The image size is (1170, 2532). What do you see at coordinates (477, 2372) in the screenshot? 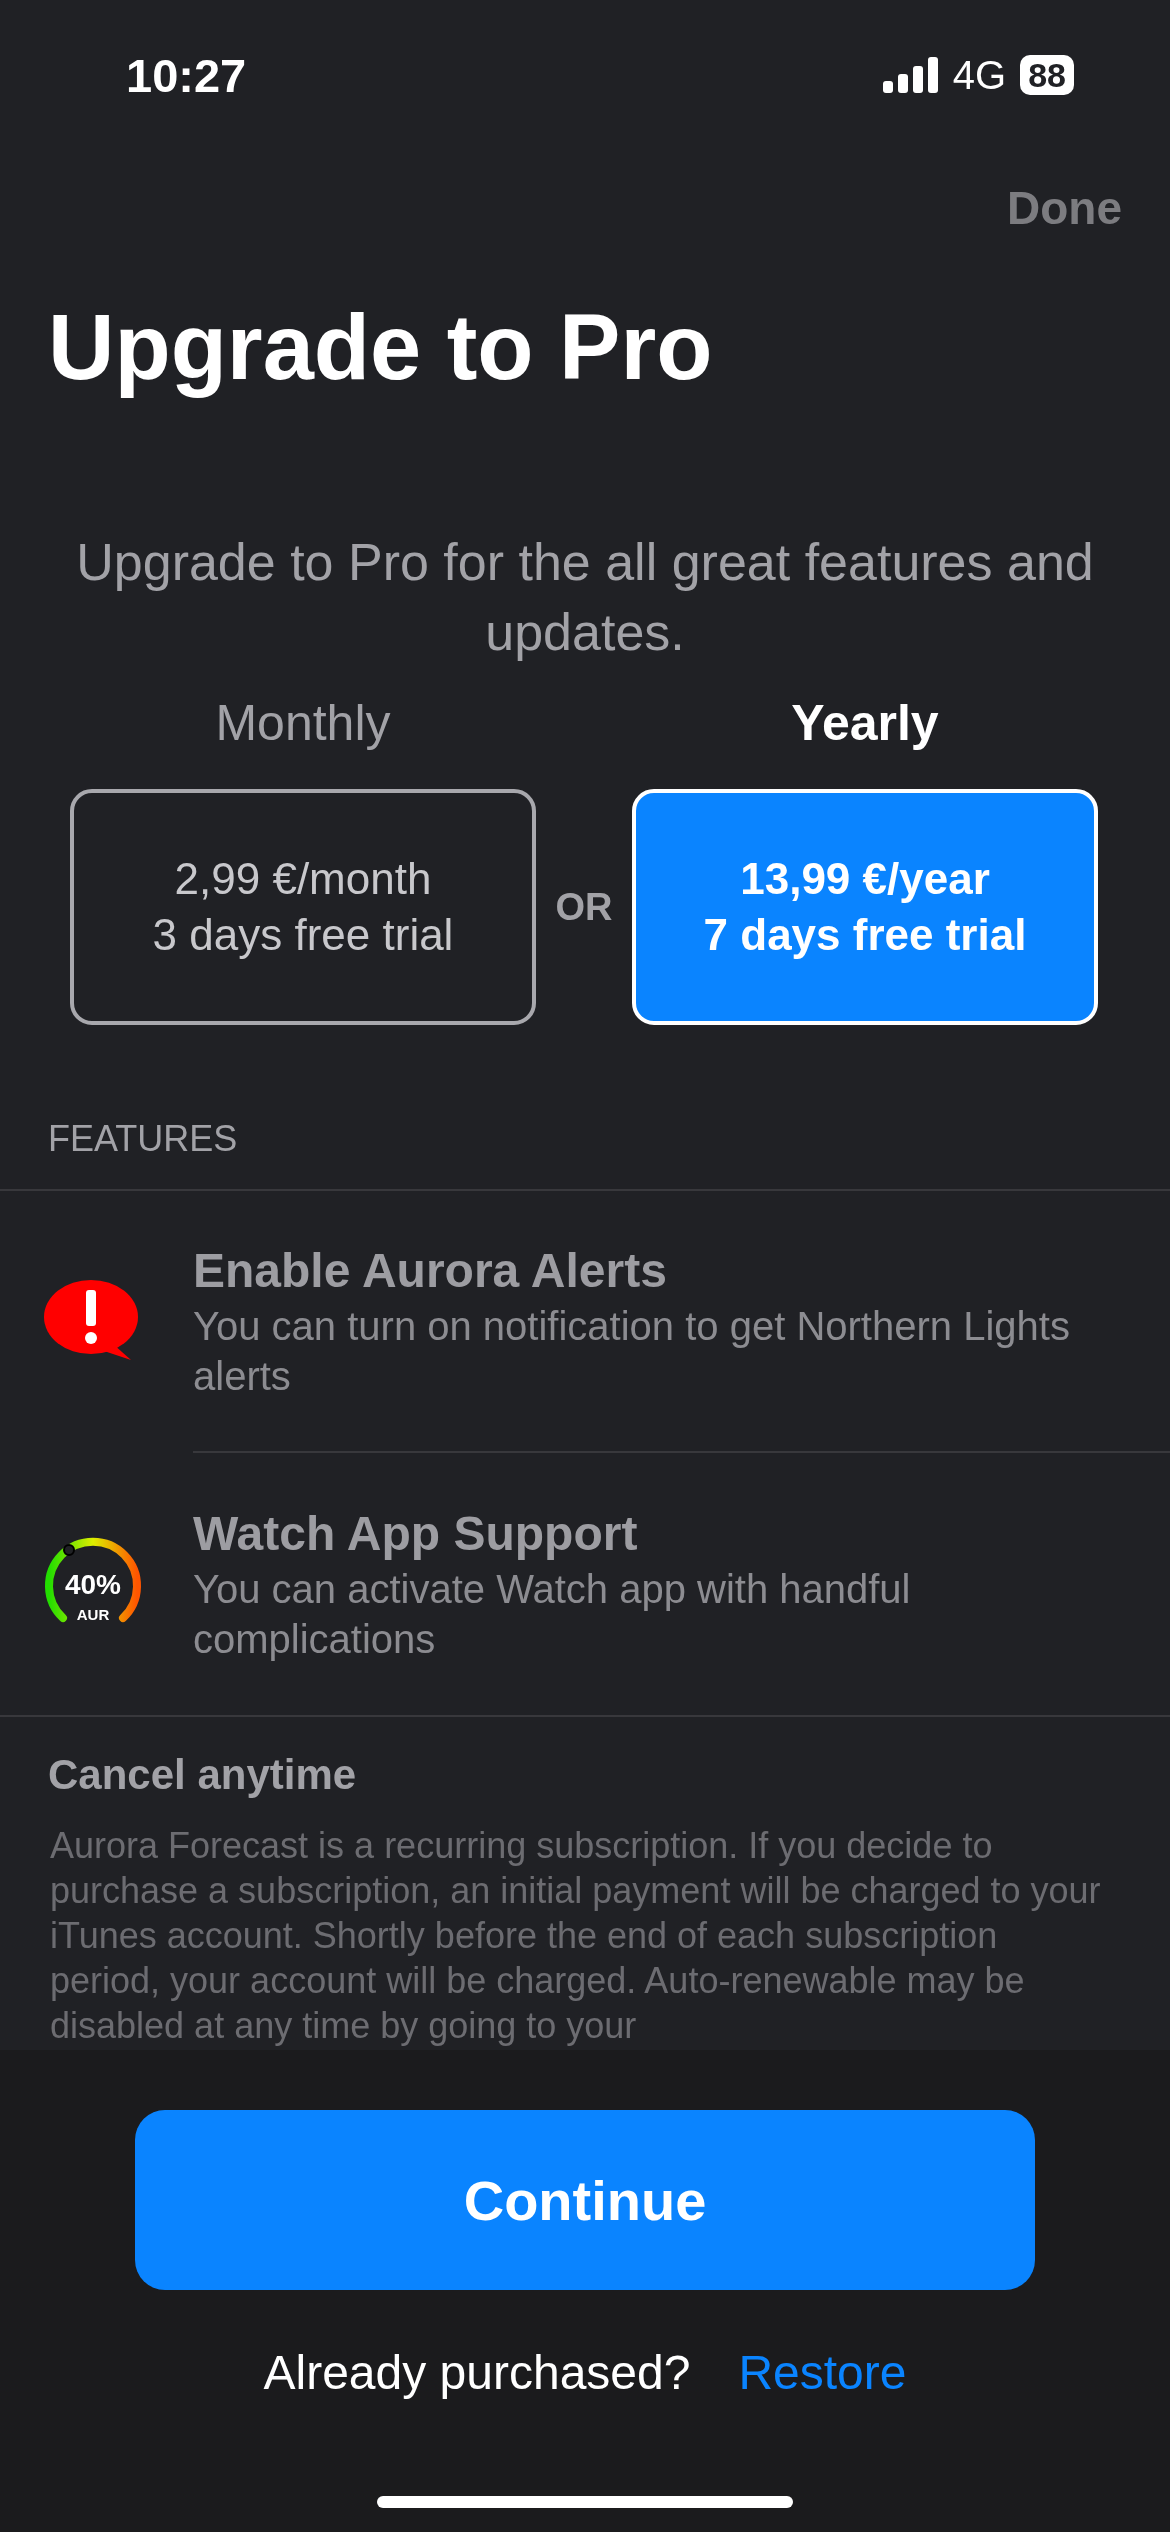
I see `restore-prompt: Already purchased?` at bounding box center [477, 2372].